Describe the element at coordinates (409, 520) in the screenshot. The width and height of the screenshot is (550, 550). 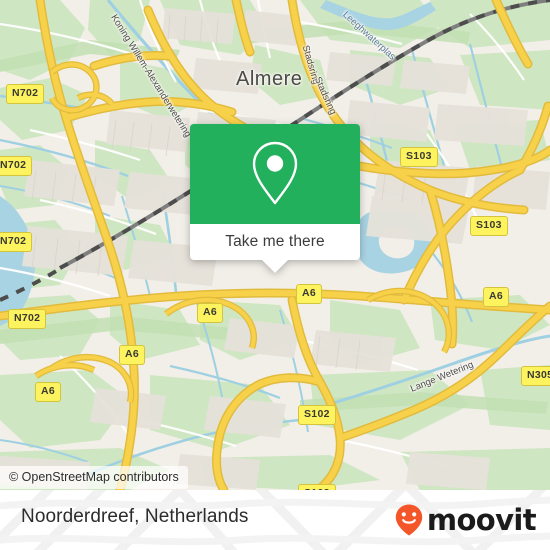
I see `moovit-smiley-pin-icon` at that location.